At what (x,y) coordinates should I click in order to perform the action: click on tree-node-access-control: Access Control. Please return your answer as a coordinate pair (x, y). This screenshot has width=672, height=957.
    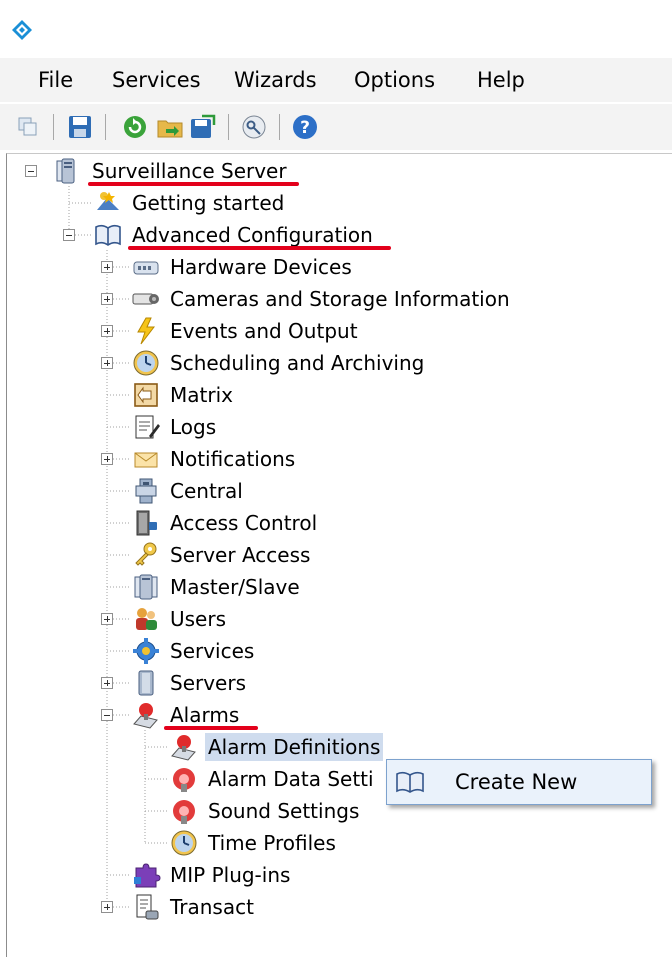
    Looking at the image, I should click on (225, 523).